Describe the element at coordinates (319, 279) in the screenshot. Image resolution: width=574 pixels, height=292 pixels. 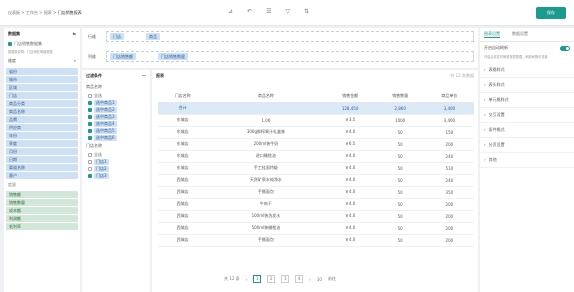
I see `page-size: 10` at that location.